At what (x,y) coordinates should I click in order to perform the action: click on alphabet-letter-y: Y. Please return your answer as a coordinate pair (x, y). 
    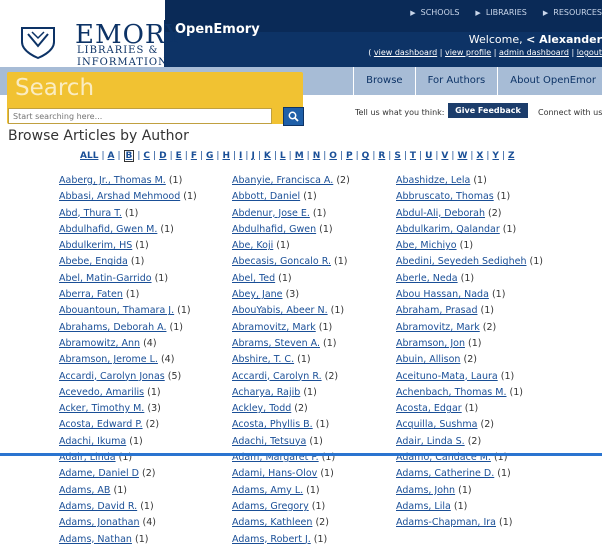
    Looking at the image, I should click on (495, 156).